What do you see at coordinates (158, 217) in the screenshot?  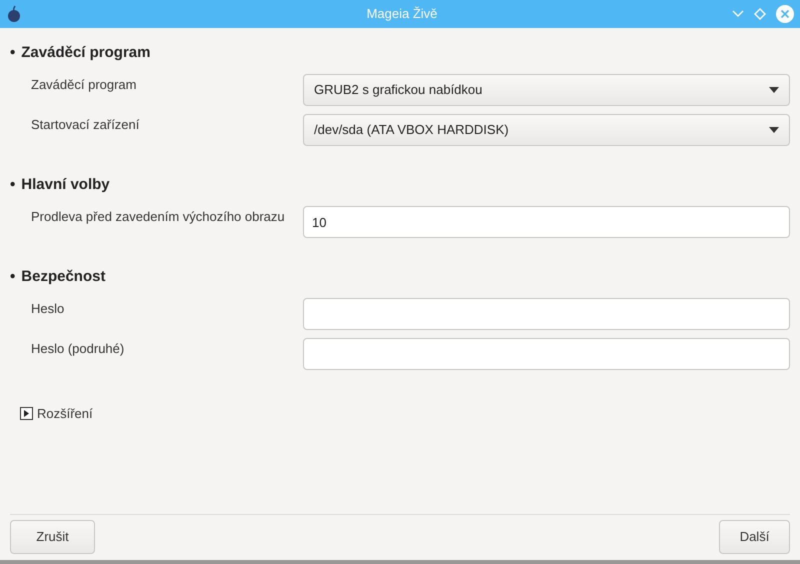 I see `field-label: Prodleva před zavedením výchozího obrazu` at bounding box center [158, 217].